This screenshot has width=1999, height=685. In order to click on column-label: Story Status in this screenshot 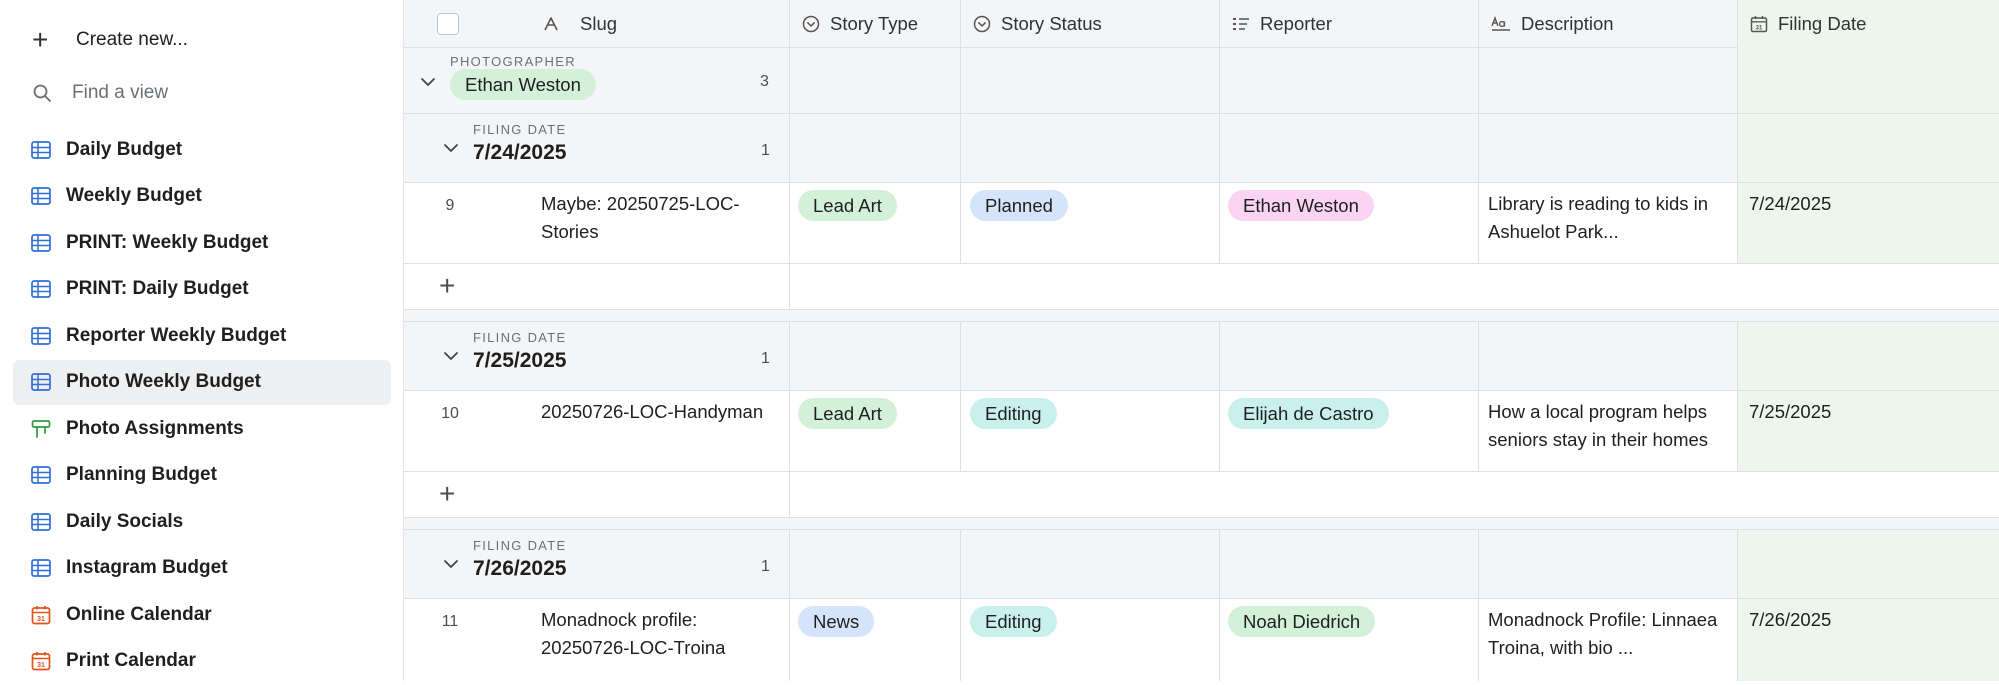, I will do `click(1051, 23)`.